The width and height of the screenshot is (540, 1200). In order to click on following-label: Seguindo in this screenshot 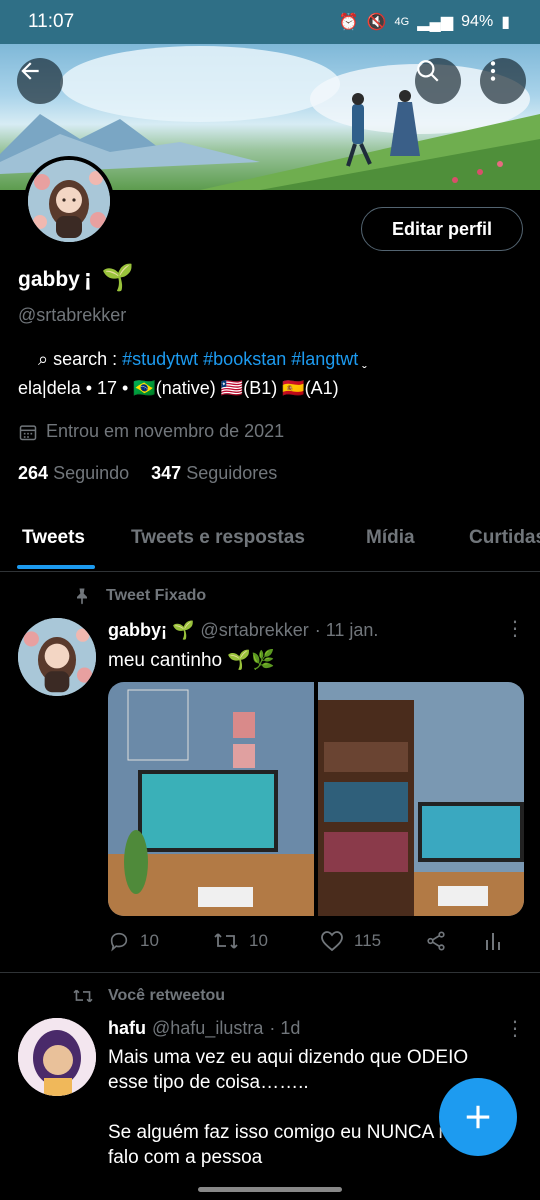, I will do `click(91, 473)`.